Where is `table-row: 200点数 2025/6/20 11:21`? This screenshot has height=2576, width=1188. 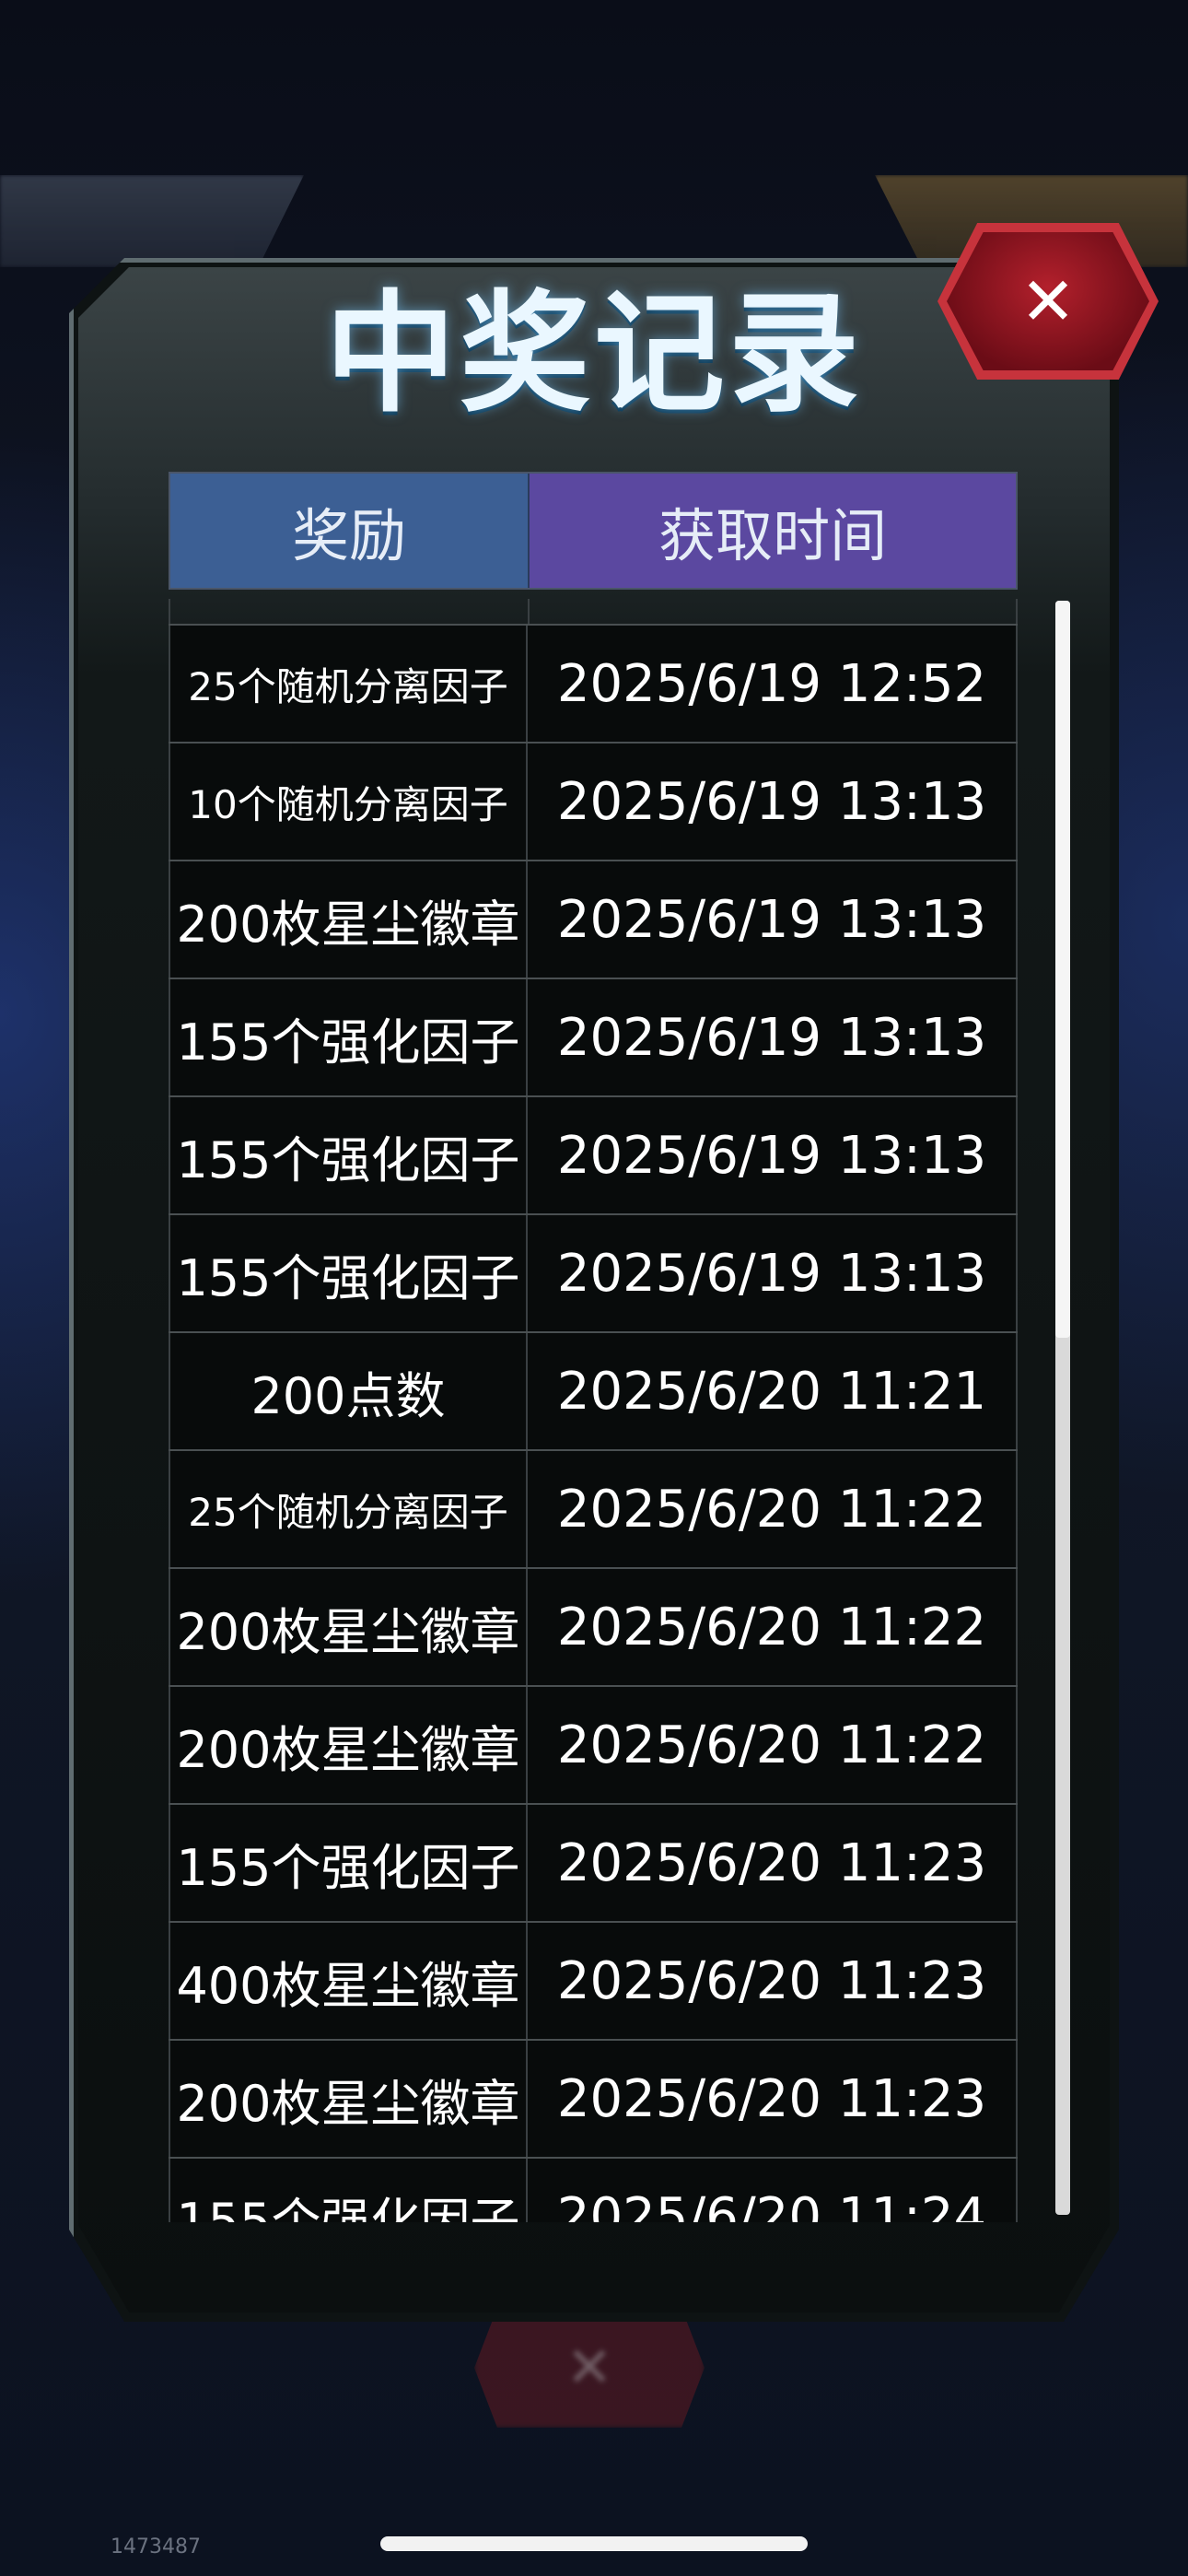
table-row: 200点数 2025/6/20 11:21 is located at coordinates (593, 1390).